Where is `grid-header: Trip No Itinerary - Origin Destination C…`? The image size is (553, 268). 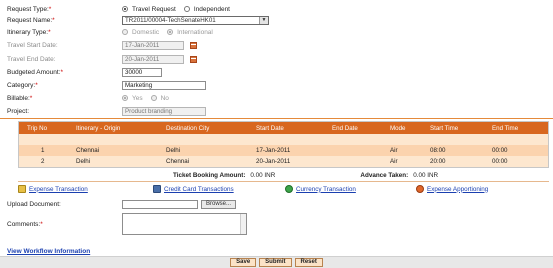 grid-header: Trip No Itinerary - Origin Destination C… is located at coordinates (283, 128).